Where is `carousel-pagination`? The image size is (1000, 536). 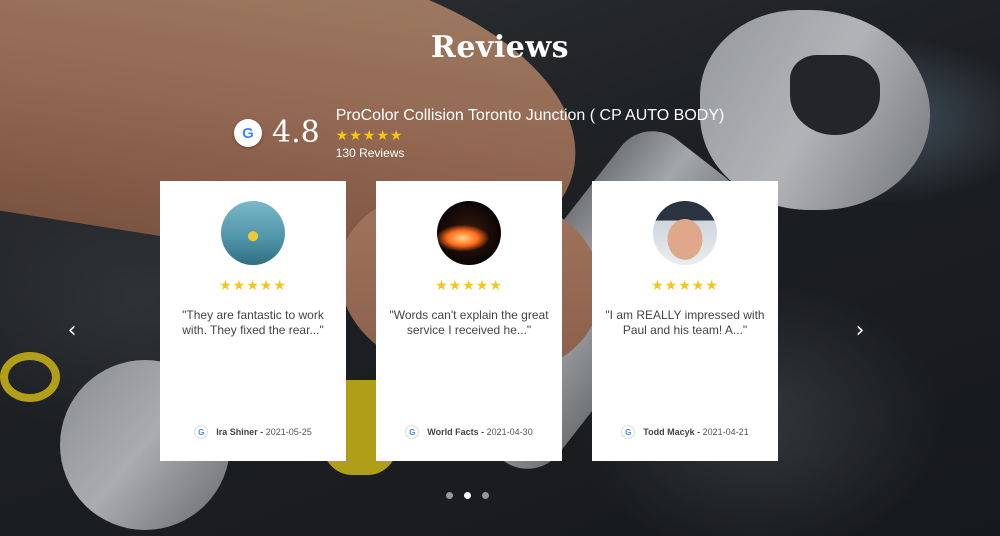 carousel-pagination is located at coordinates (467, 495).